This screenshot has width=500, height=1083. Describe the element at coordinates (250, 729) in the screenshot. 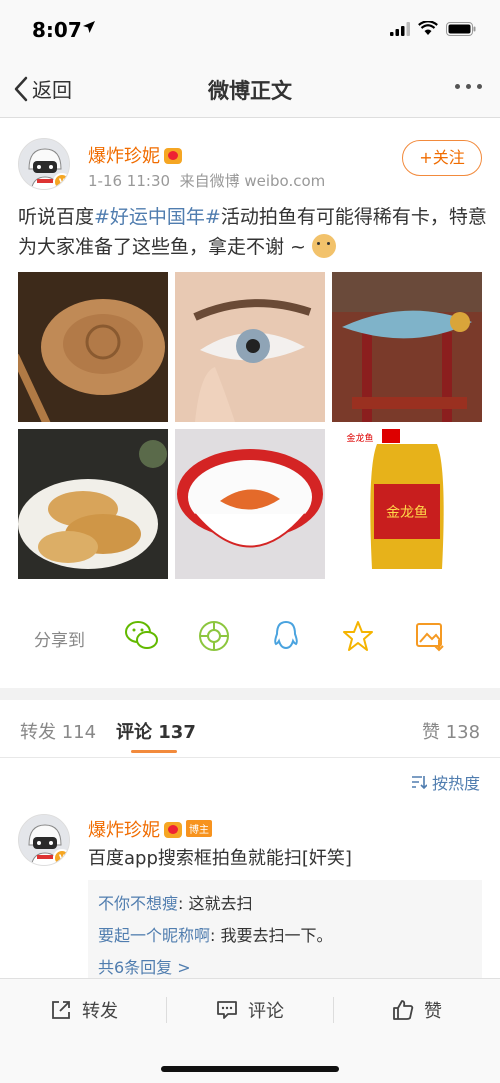

I see `post-tabs: 转发 114 评论 137 赞 138` at that location.